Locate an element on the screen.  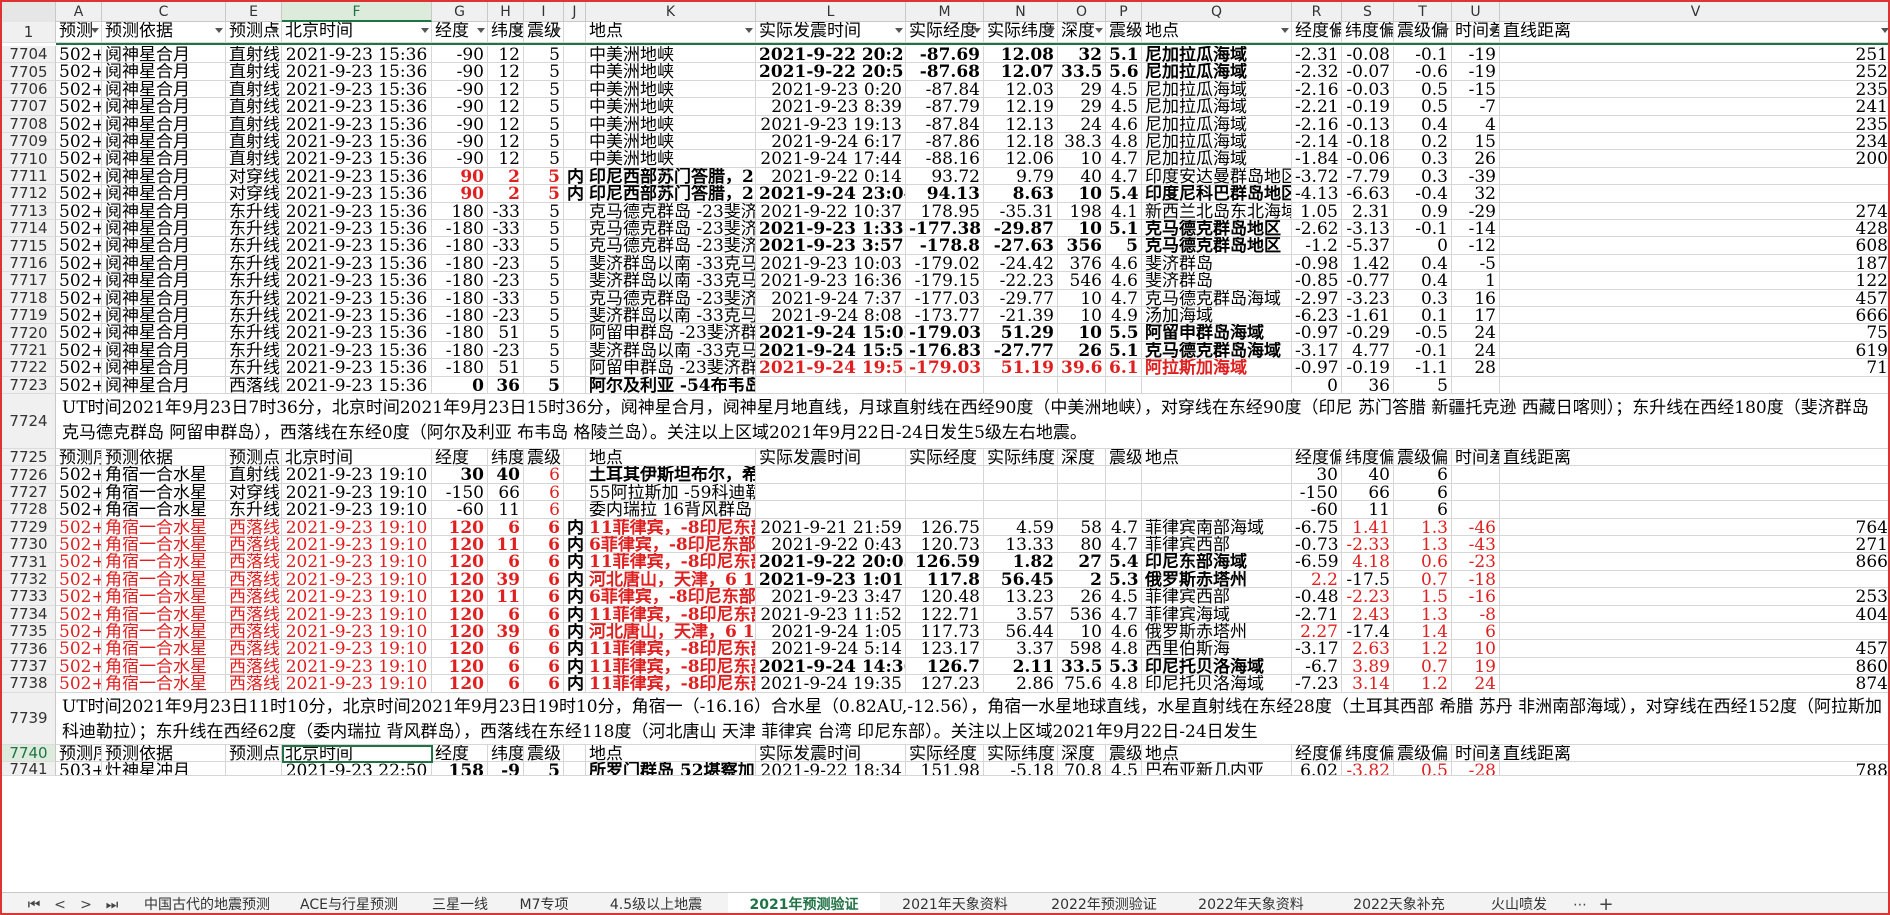
cell: 120 is located at coordinates (460, 562).